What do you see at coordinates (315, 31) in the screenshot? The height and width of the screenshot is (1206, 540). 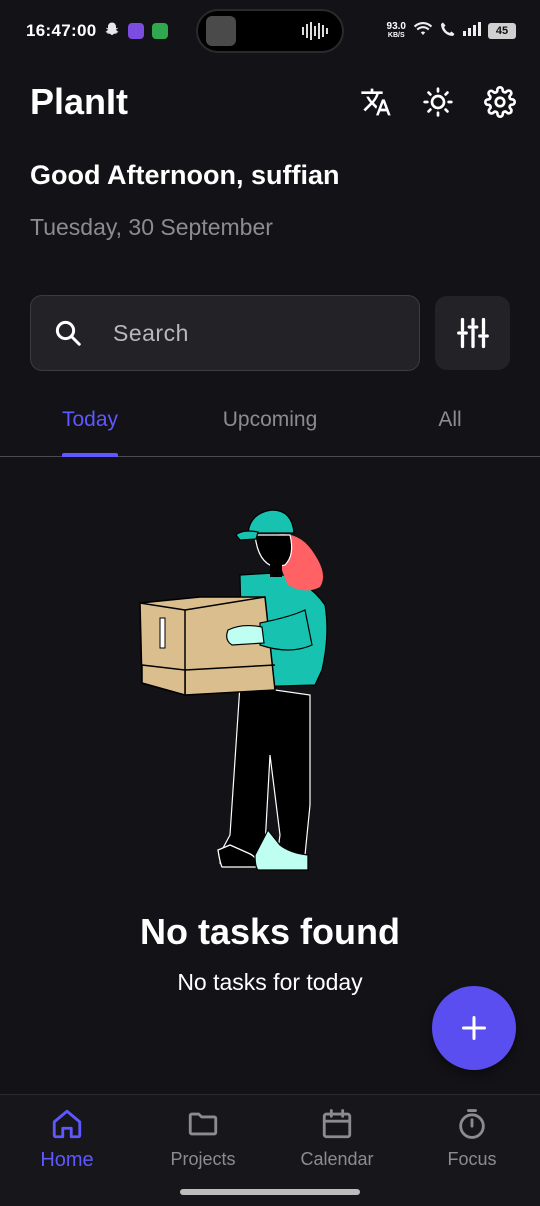 I see `audio-wave-icon` at bounding box center [315, 31].